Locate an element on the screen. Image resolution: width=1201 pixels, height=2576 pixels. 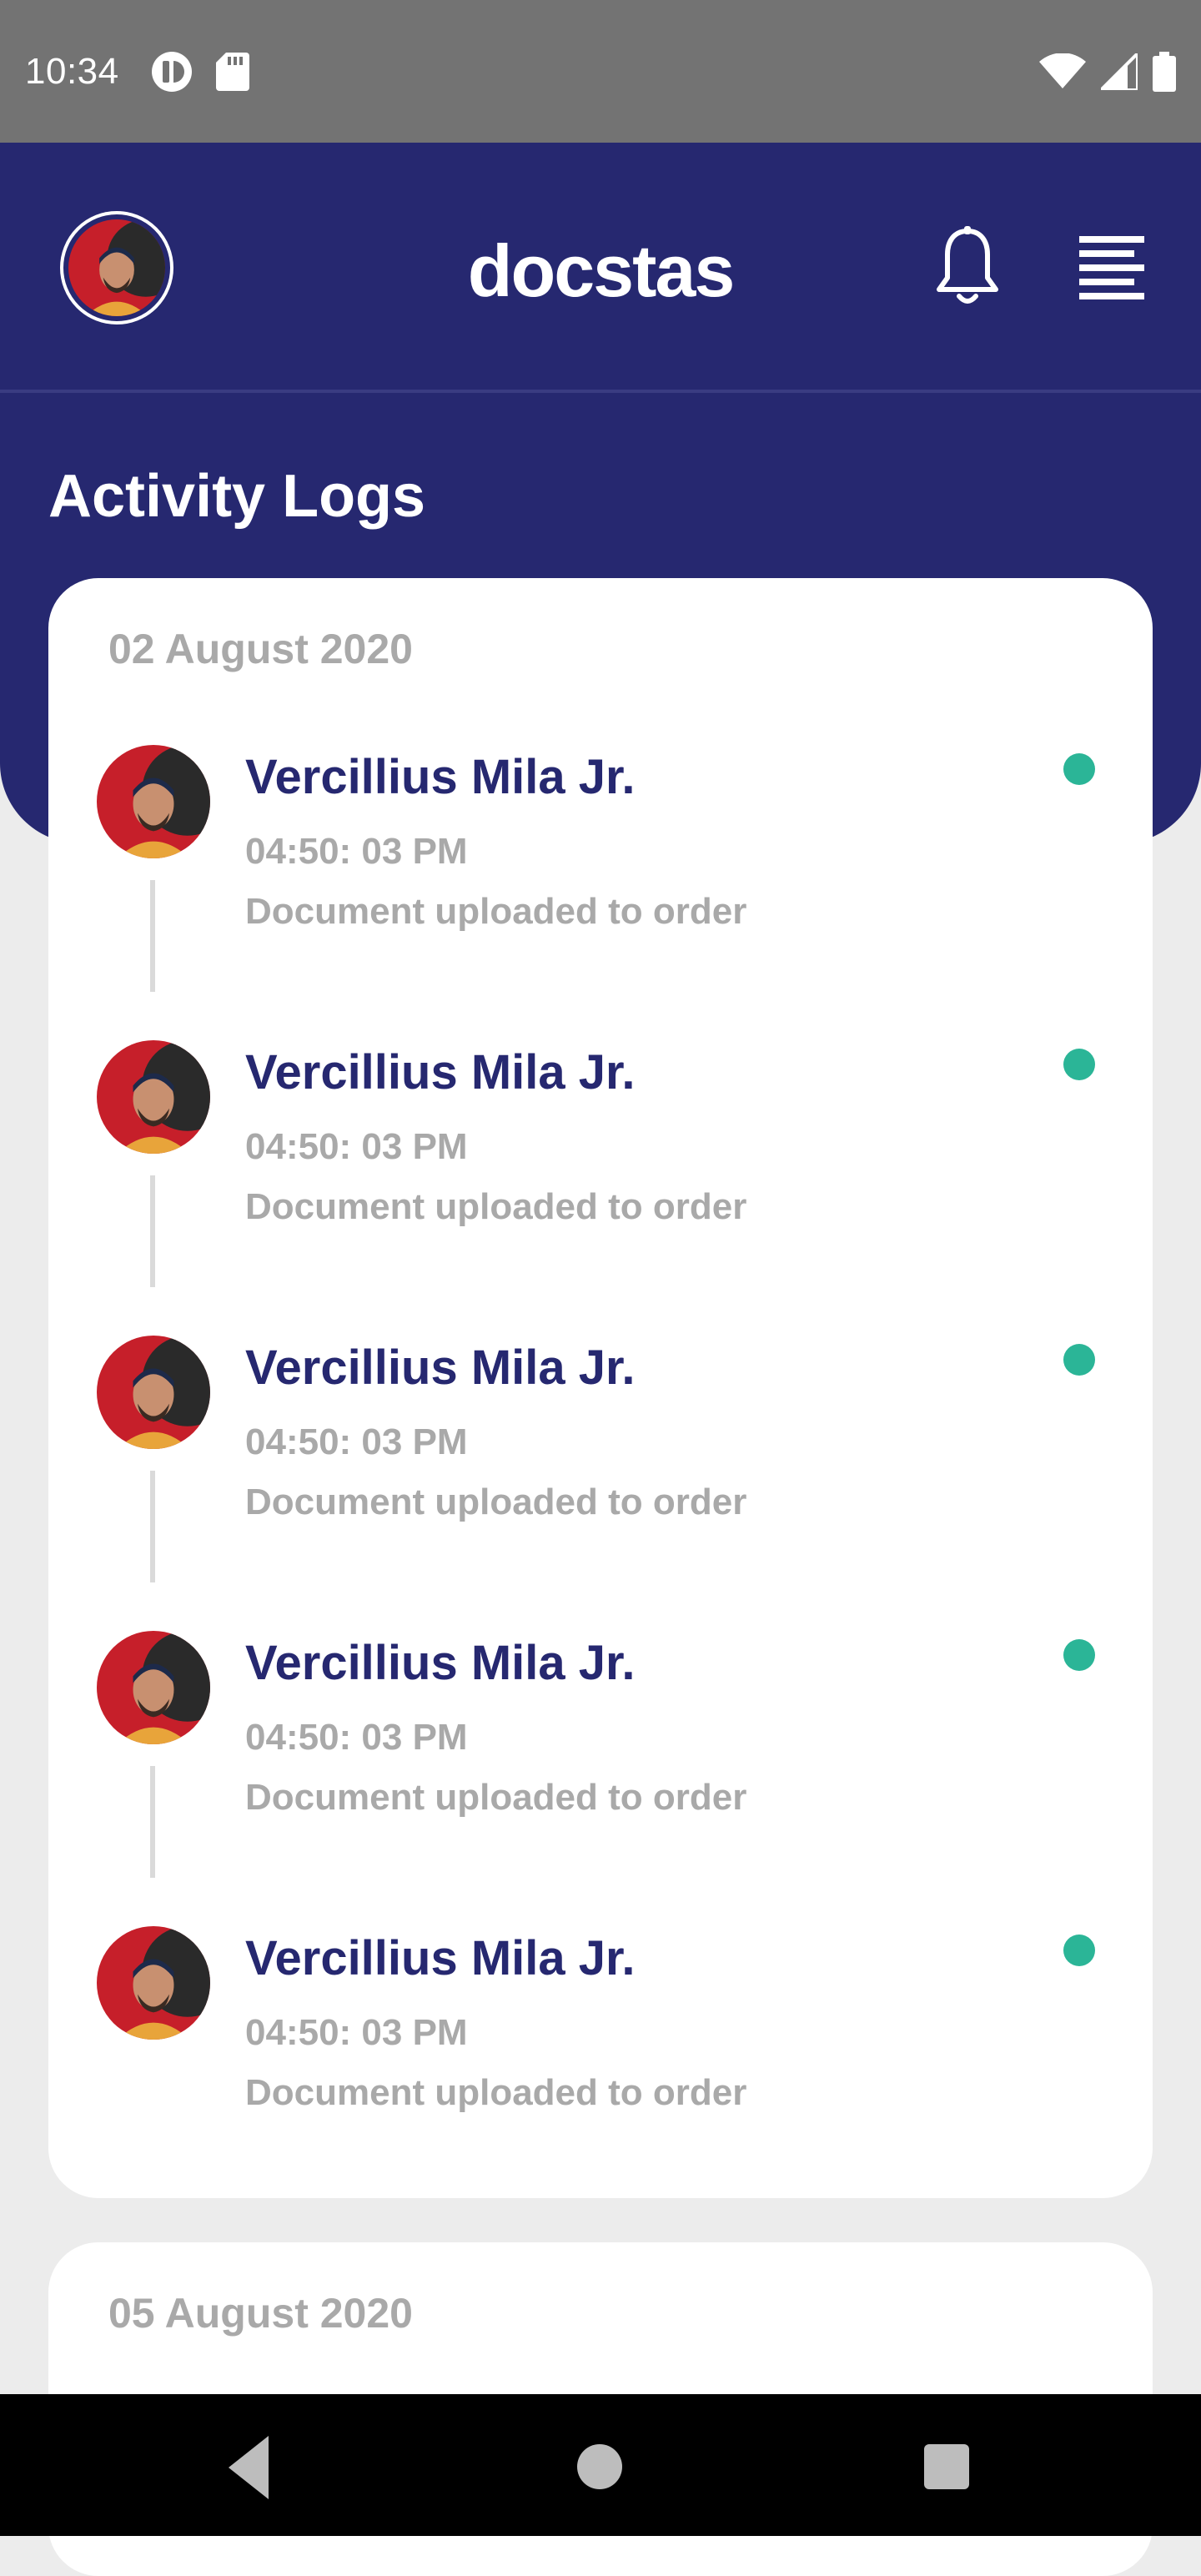
group-date: 05 August 2020 is located at coordinates (260, 2313).